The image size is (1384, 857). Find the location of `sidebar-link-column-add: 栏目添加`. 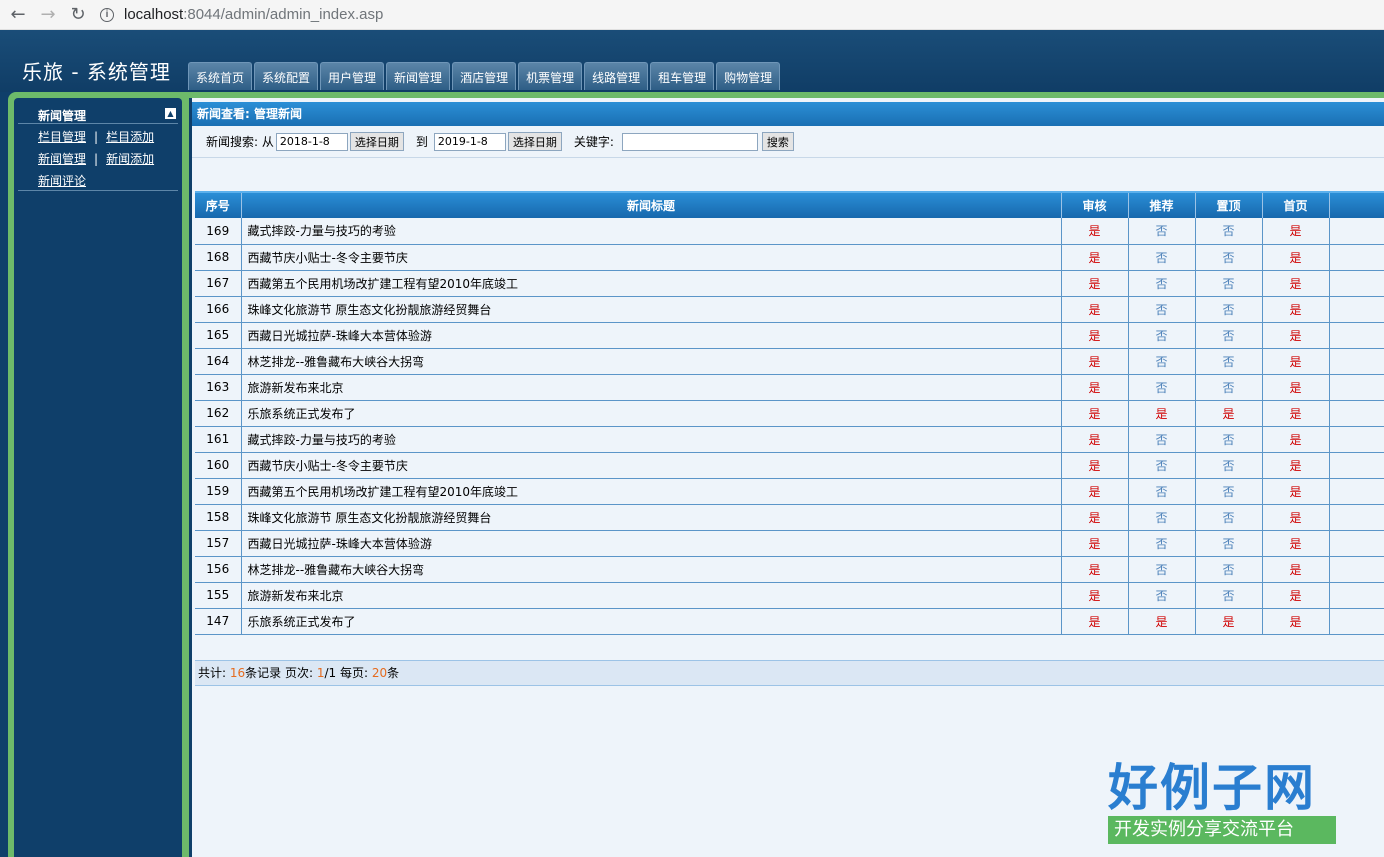

sidebar-link-column-add: 栏目添加 is located at coordinates (130, 137).